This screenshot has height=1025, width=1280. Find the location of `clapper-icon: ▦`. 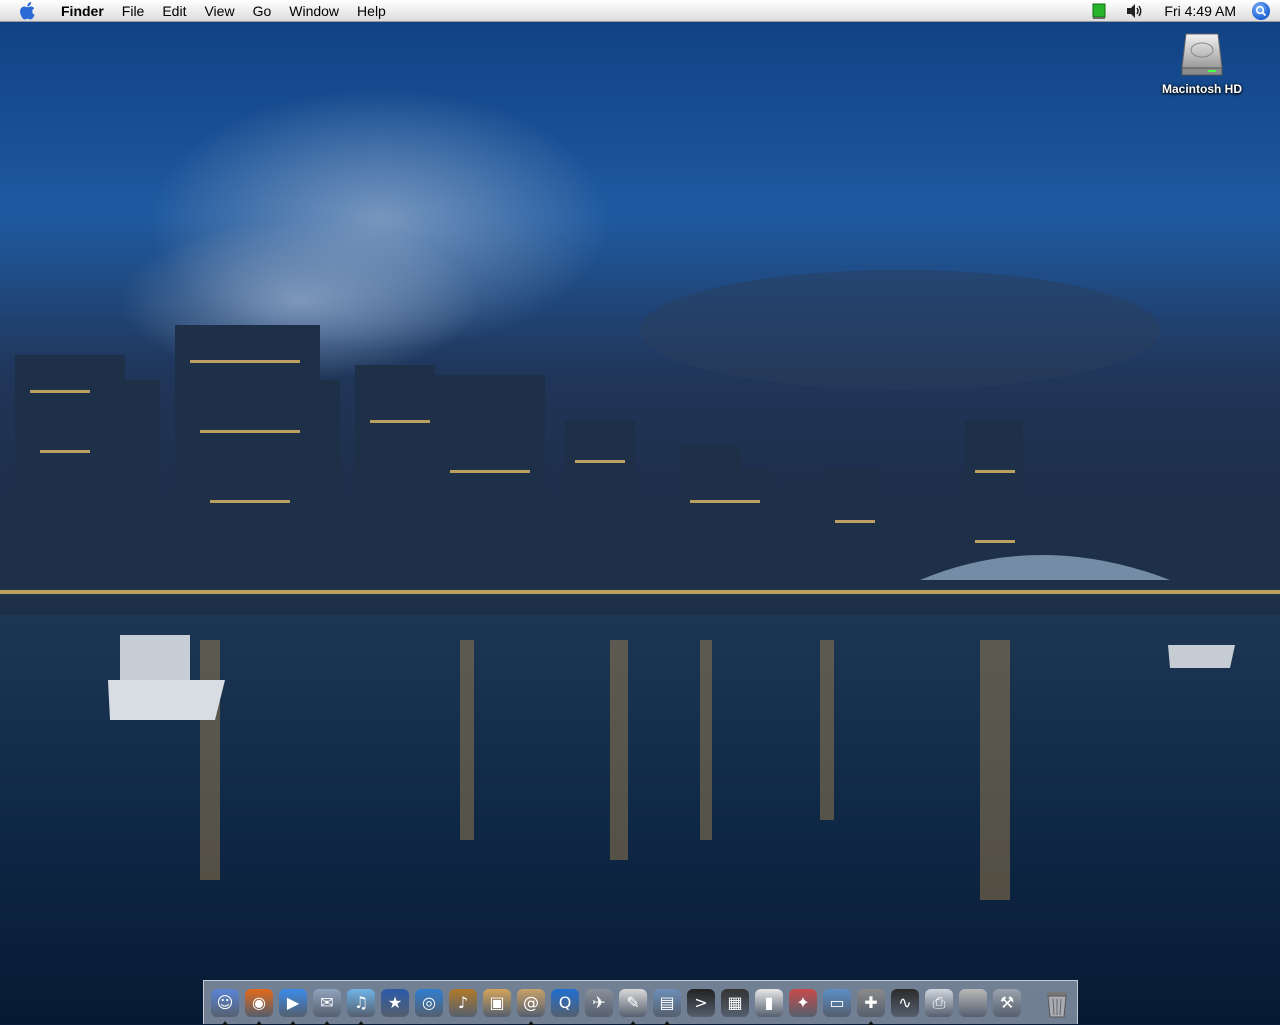

clapper-icon: ▦ is located at coordinates (735, 1002).